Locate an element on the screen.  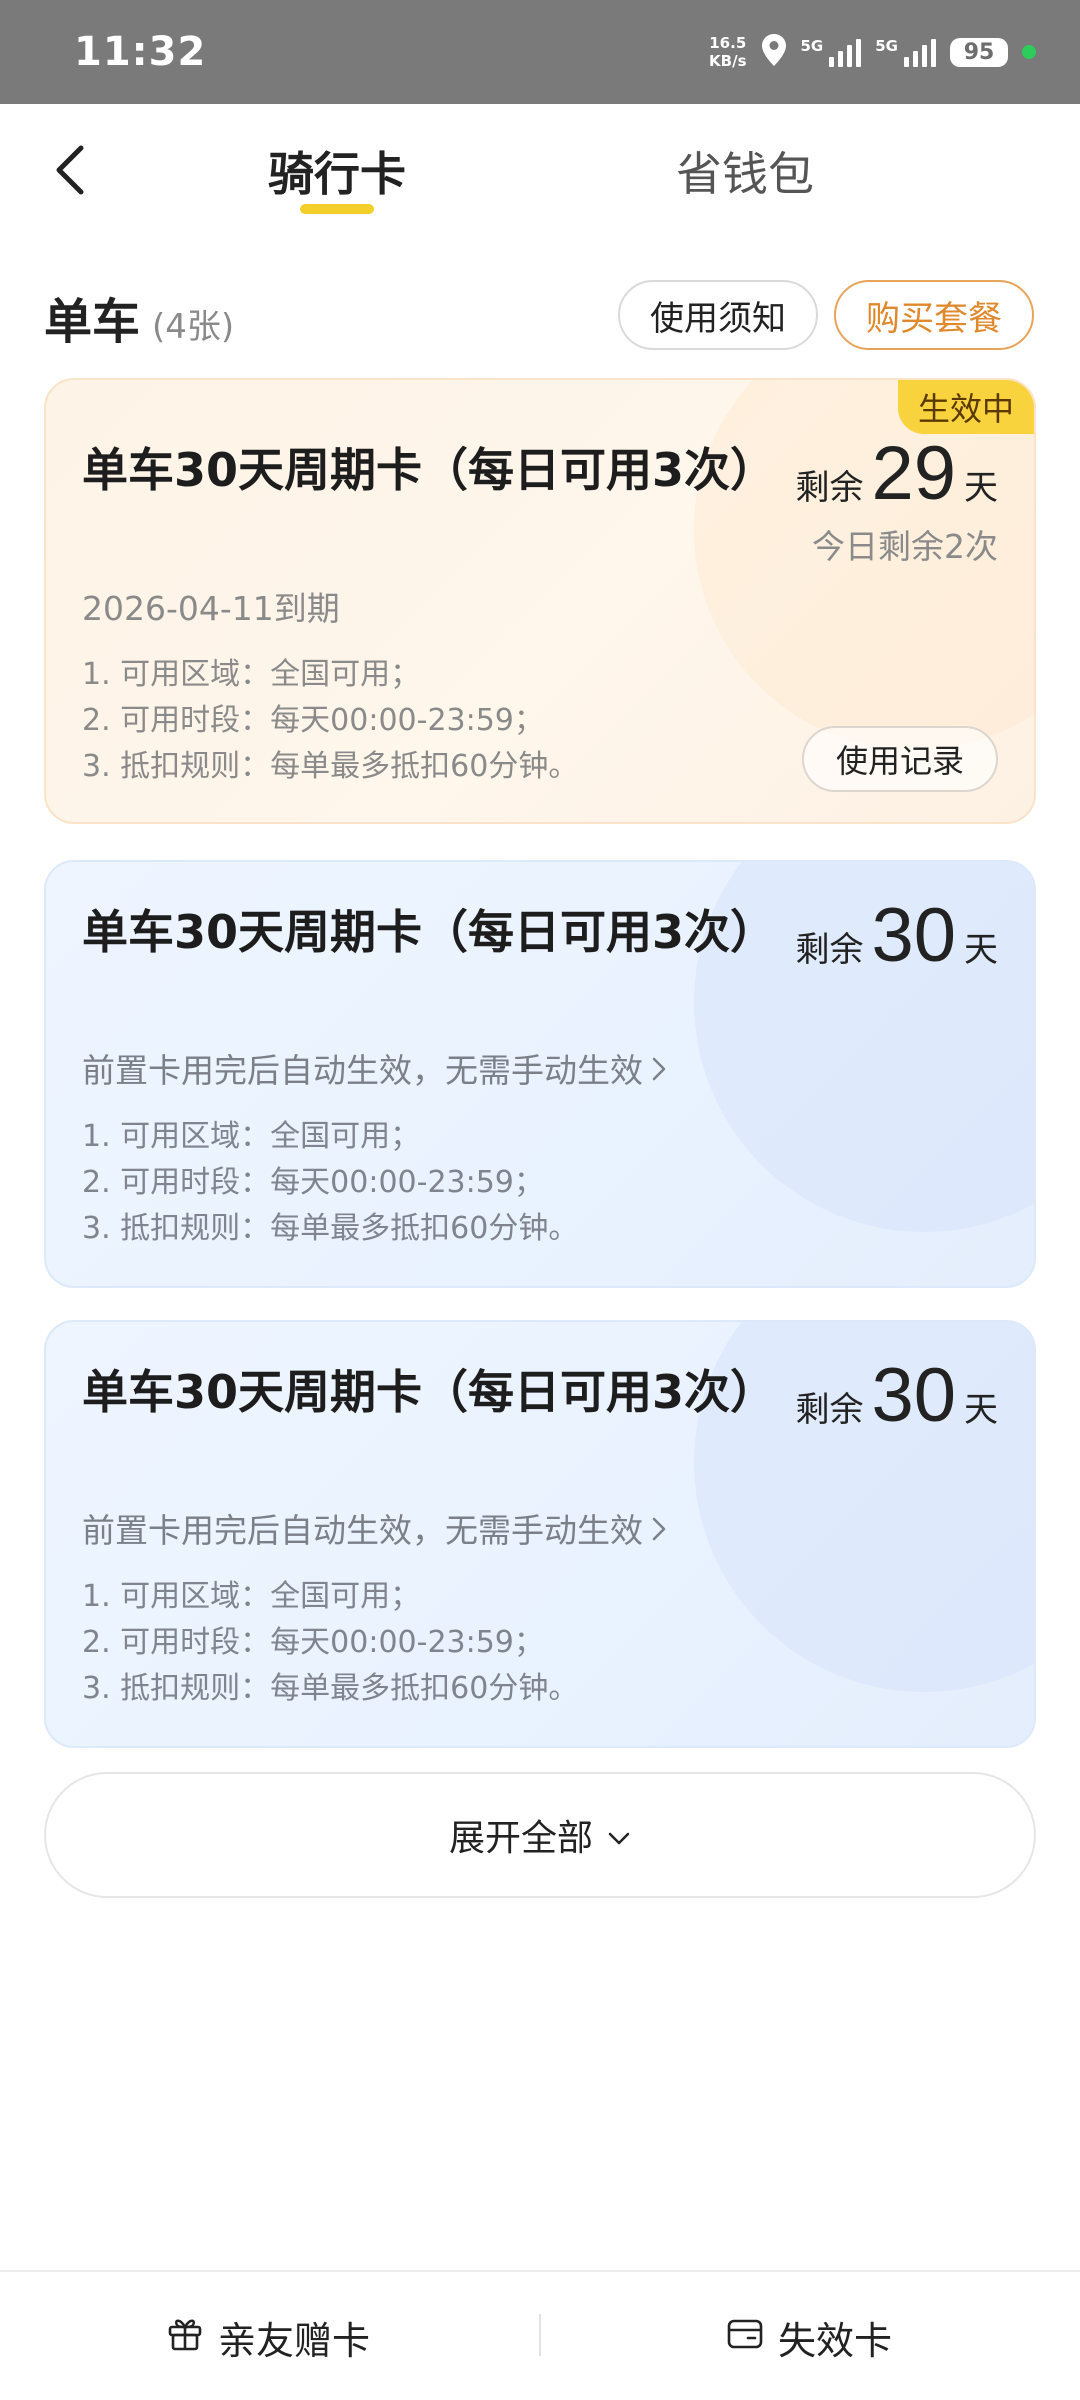
card-wallet-icon is located at coordinates (745, 2337).